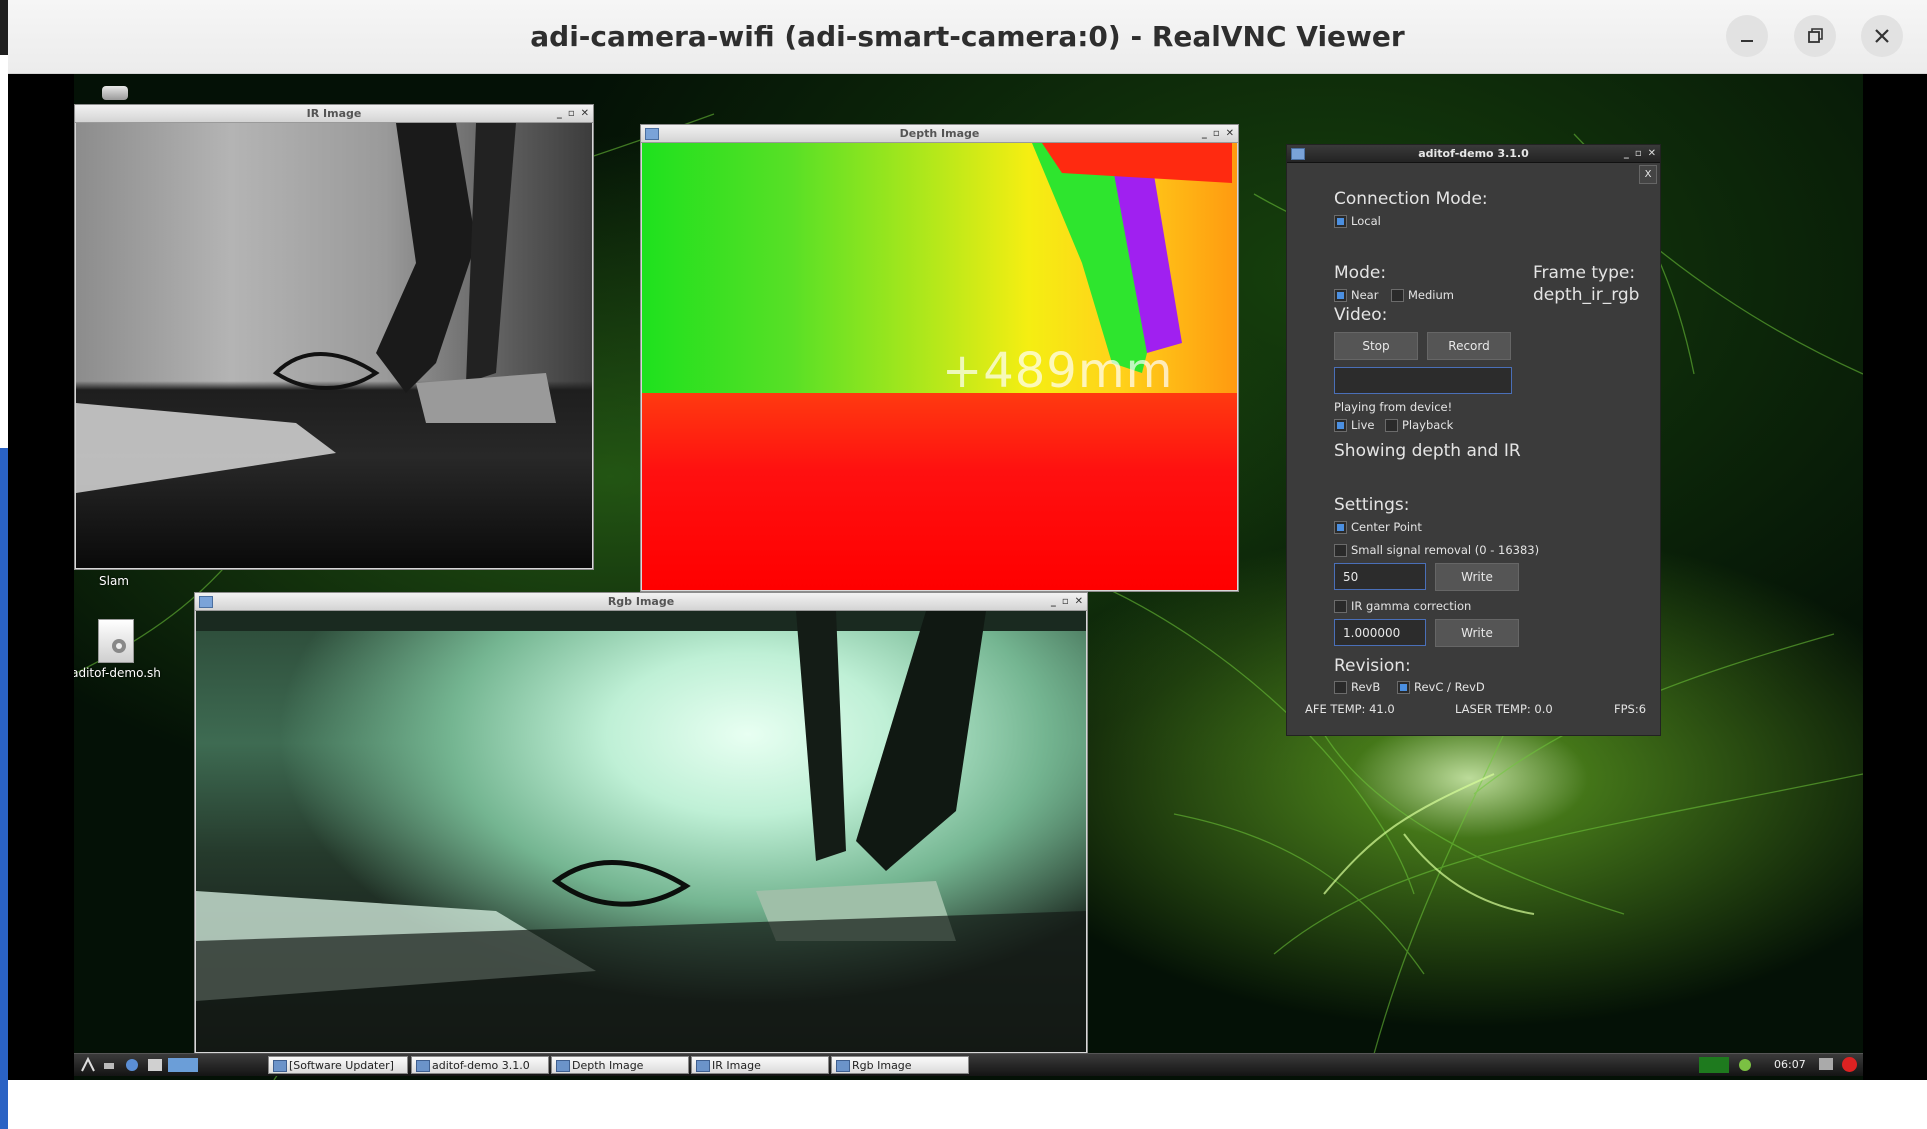 The image size is (1927, 1129). Describe the element at coordinates (882, 1065) in the screenshot. I see `taskbar-item-label: Rgb Image` at that location.